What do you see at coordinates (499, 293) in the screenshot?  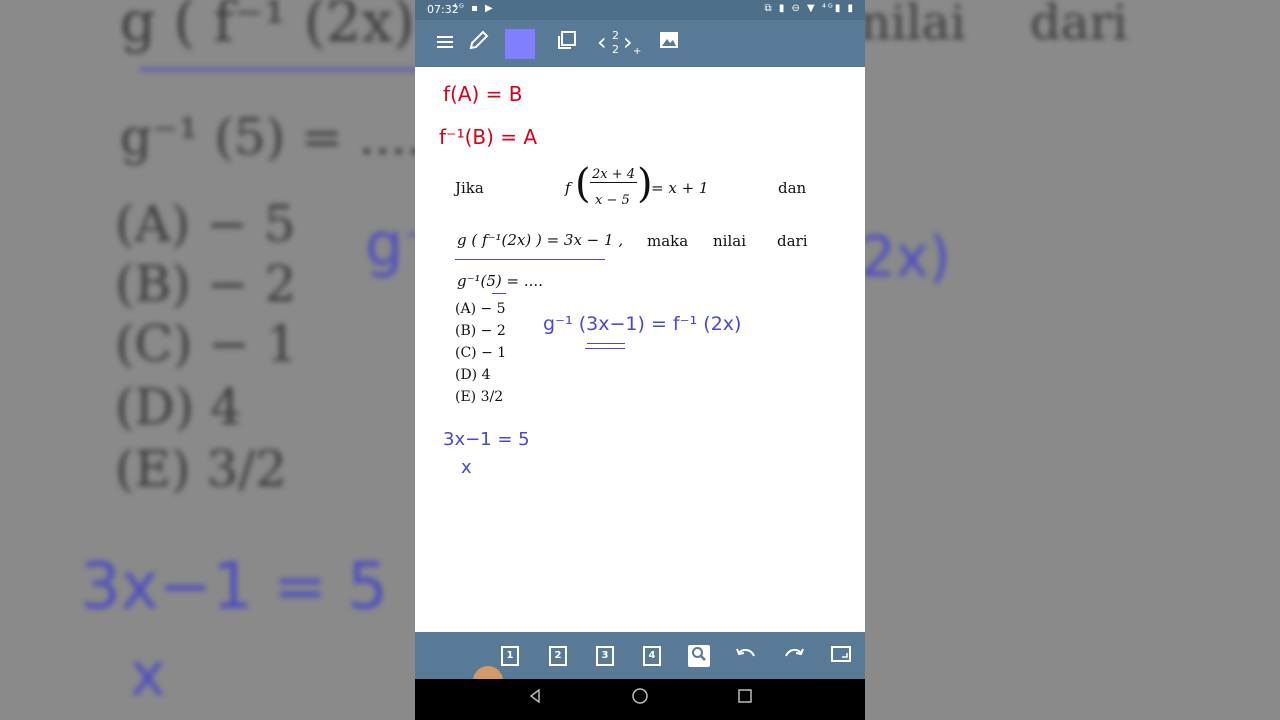 I see `question-underline` at bounding box center [499, 293].